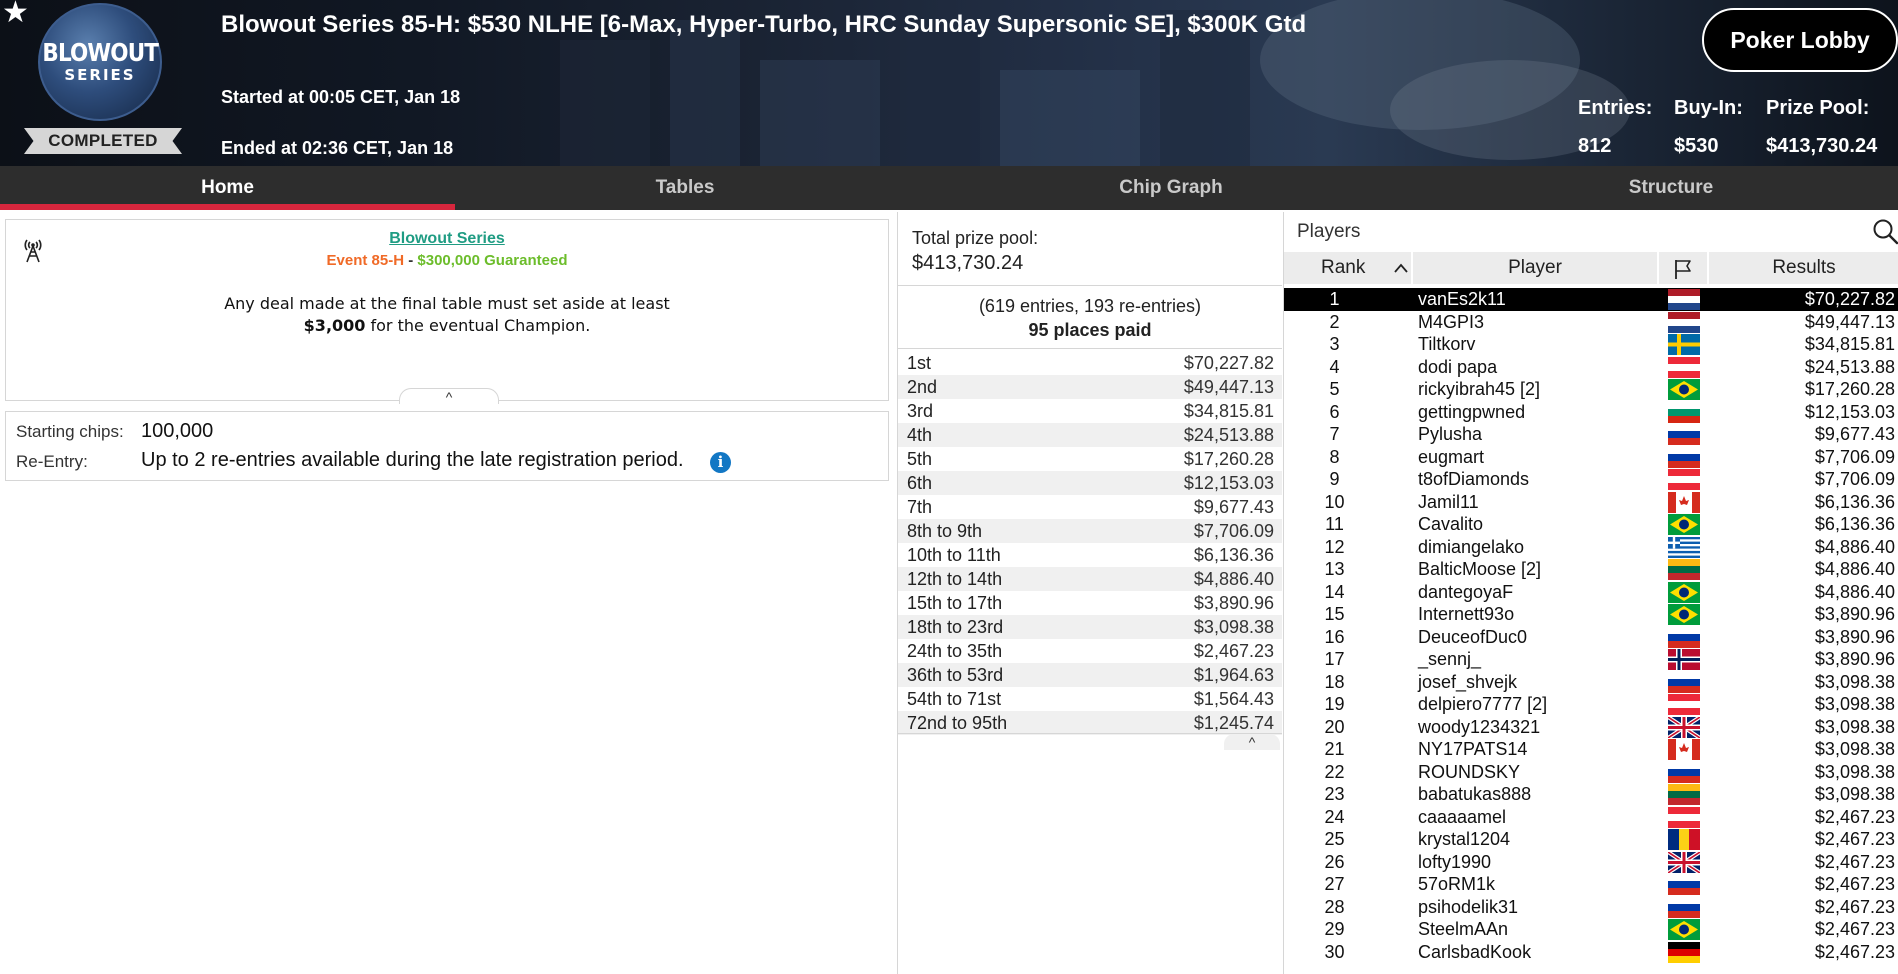 The image size is (1898, 974). What do you see at coordinates (1591, 412) in the screenshot?
I see `player-row: 6 gettingpwned $12,153.03` at bounding box center [1591, 412].